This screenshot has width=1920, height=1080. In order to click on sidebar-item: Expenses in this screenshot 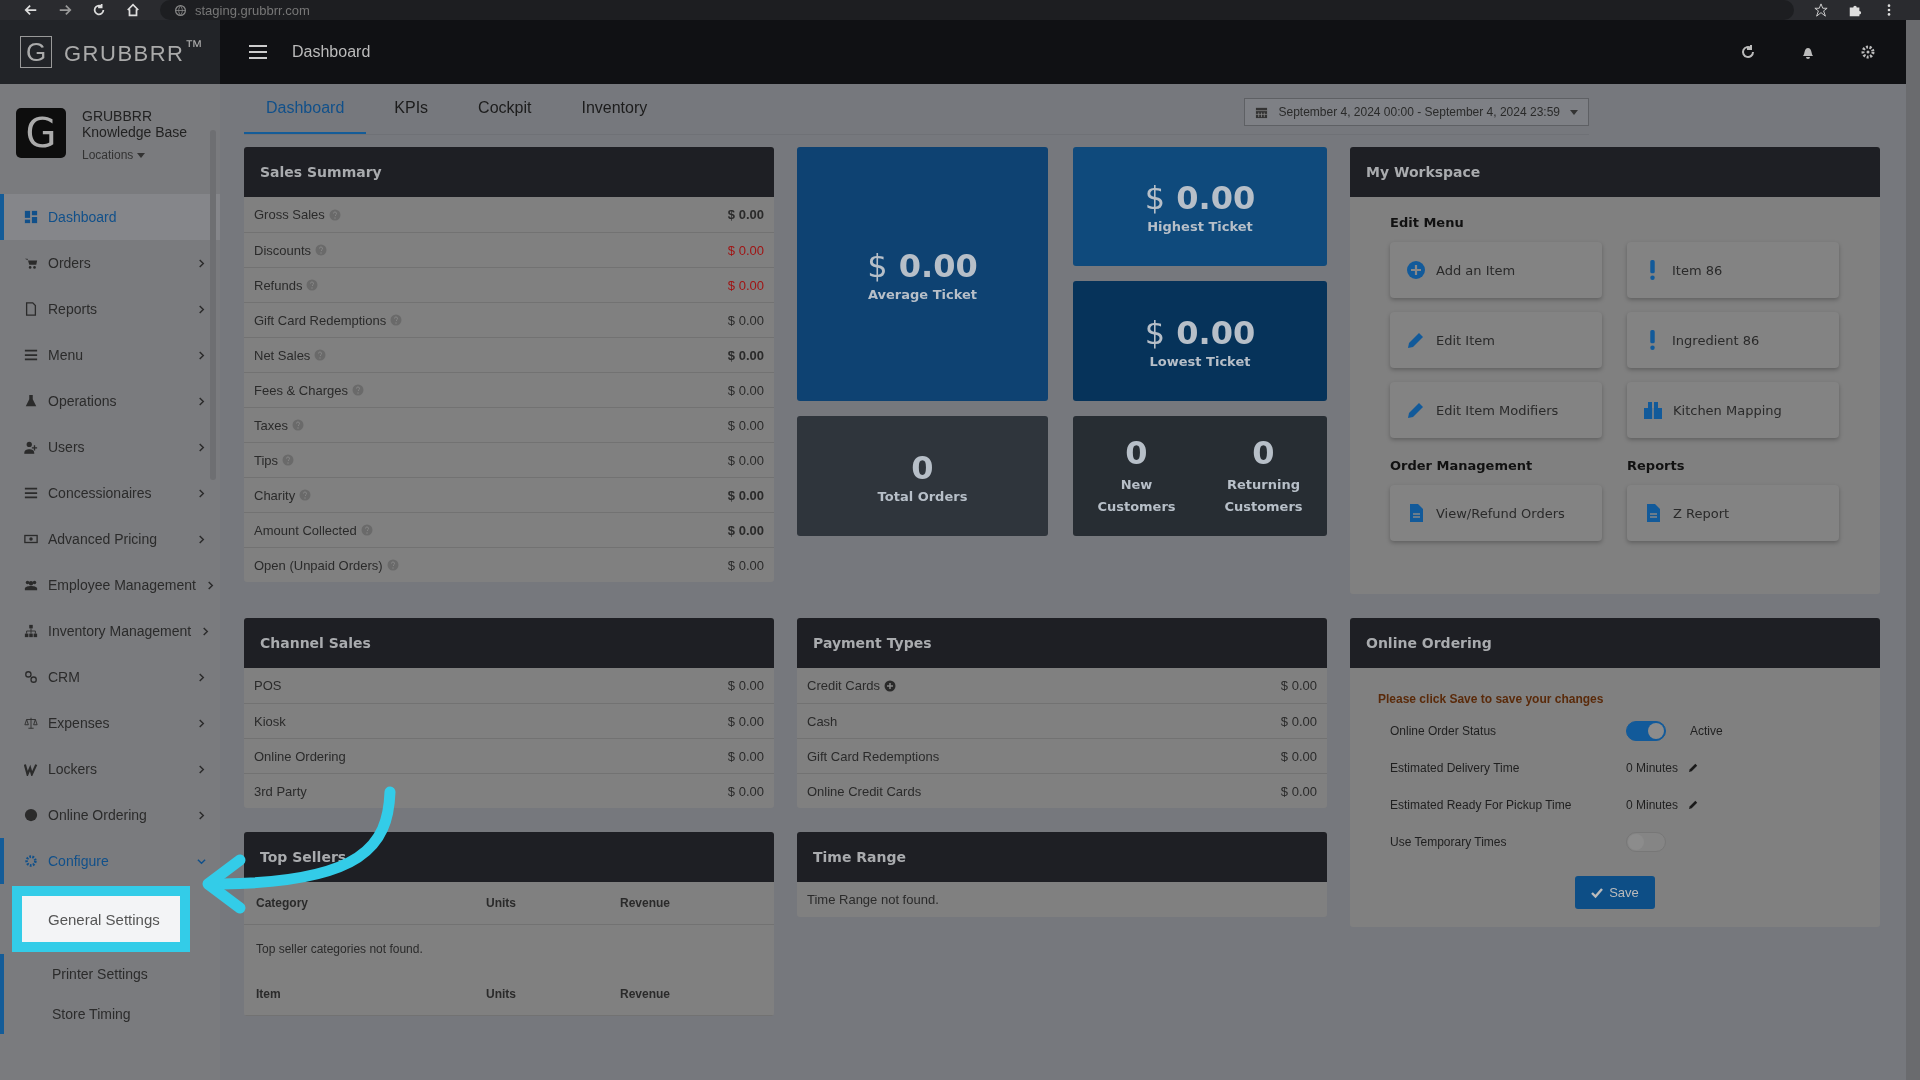, I will do `click(110, 723)`.